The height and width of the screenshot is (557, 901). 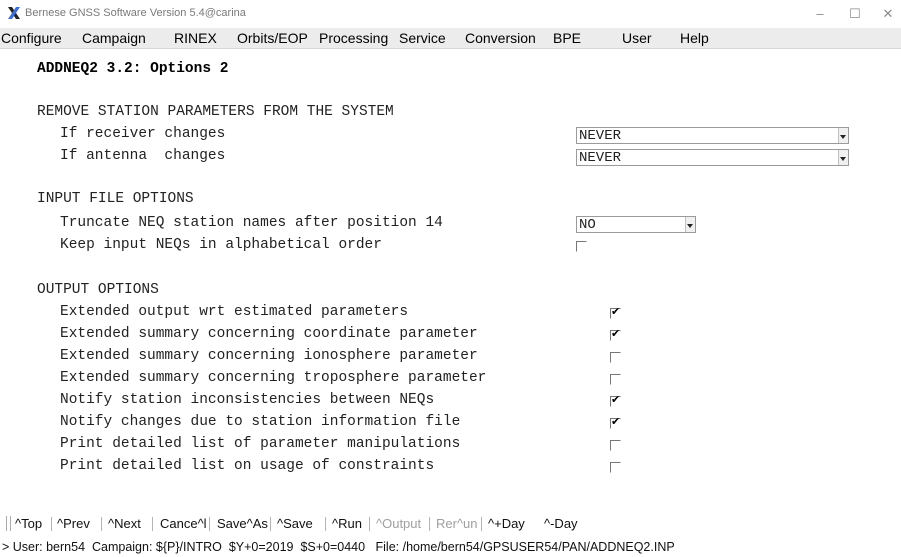 What do you see at coordinates (183, 523) in the screenshot?
I see `cancel-button: Cance^l` at bounding box center [183, 523].